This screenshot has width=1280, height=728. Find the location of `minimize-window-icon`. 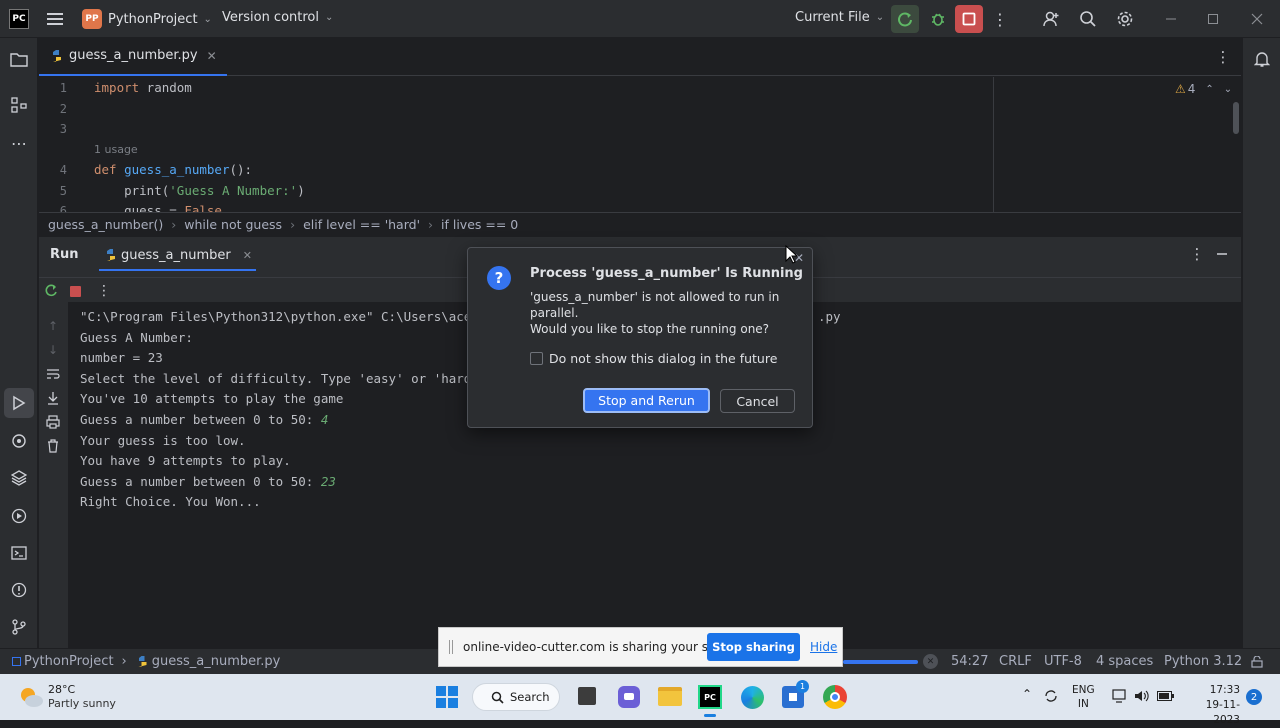

minimize-window-icon is located at coordinates (1171, 19).